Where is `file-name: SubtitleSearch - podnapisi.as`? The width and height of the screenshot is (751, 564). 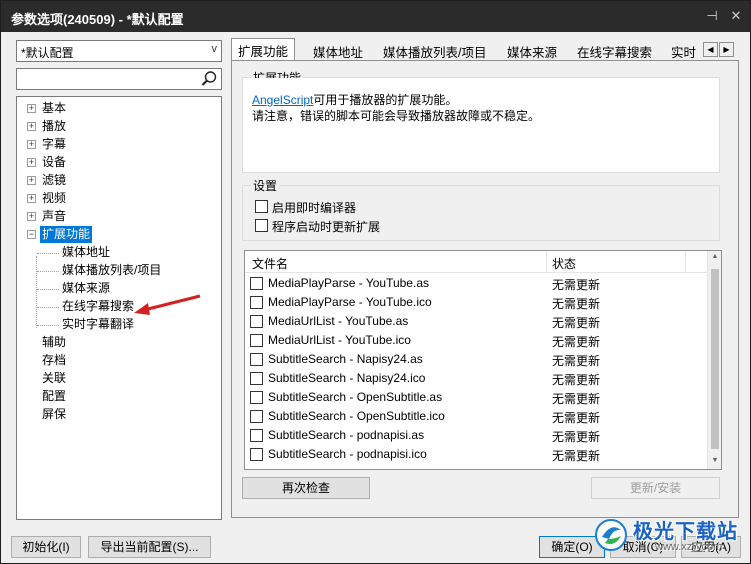
file-name: SubtitleSearch - podnapisi.as is located at coordinates (346, 435).